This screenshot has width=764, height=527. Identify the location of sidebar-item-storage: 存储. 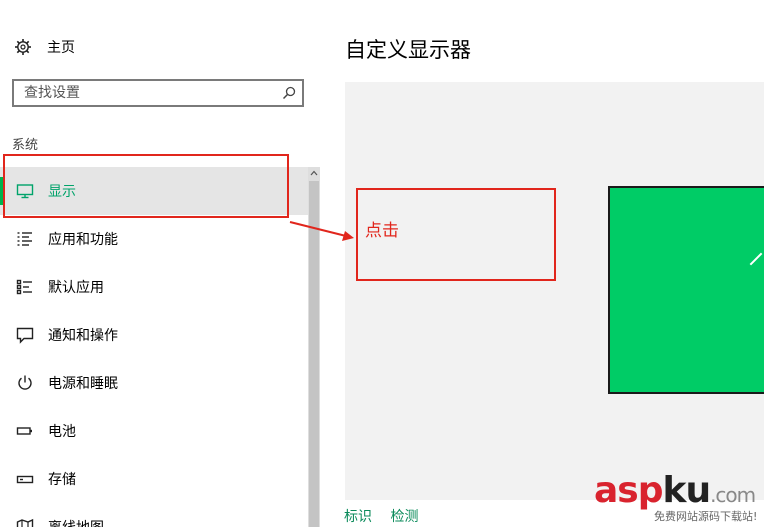
(154, 479).